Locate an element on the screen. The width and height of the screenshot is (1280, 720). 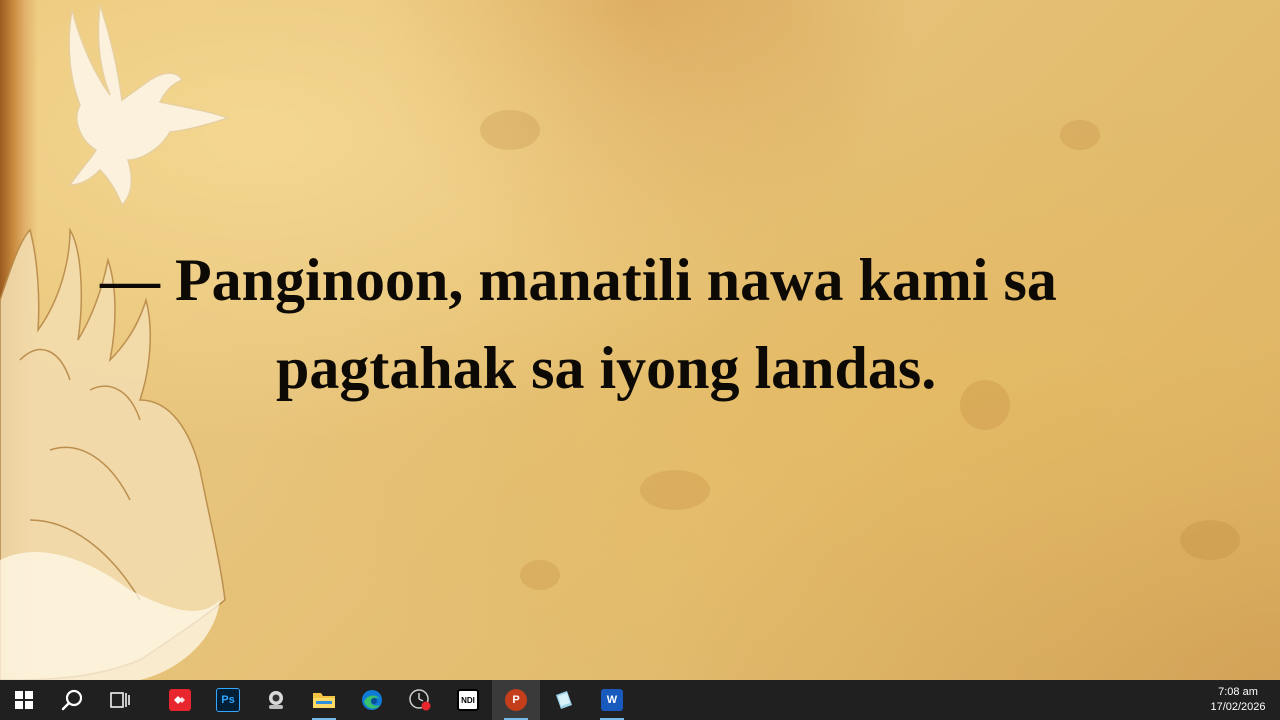
search-button is located at coordinates (72, 700).